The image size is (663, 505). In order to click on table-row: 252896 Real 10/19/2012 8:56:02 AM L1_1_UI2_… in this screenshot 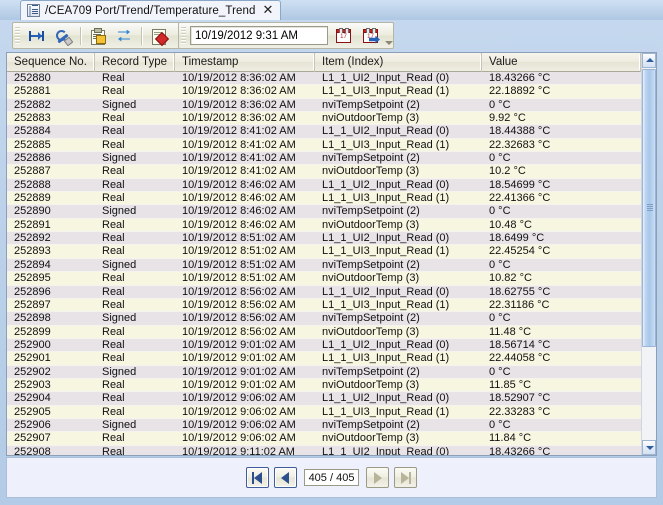, I will do `click(324, 292)`.